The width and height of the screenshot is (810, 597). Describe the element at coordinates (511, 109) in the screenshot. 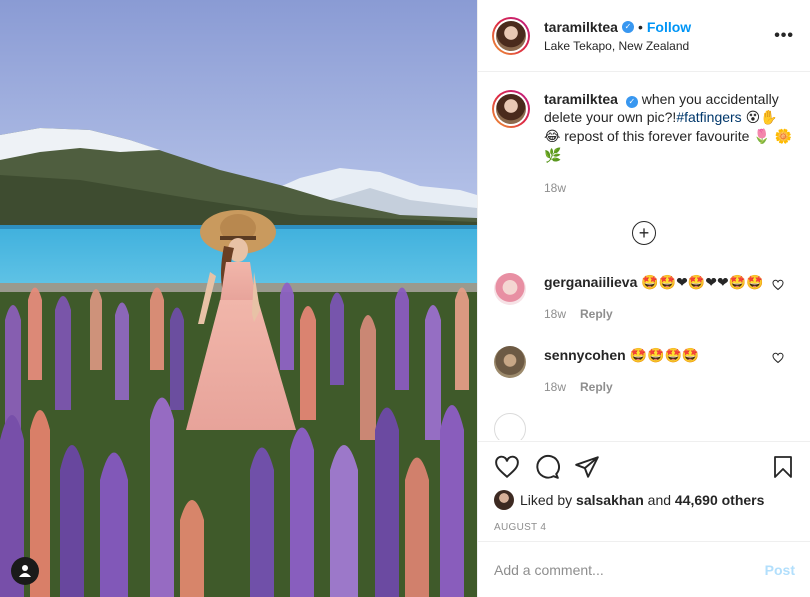

I see `caption-avatar` at that location.